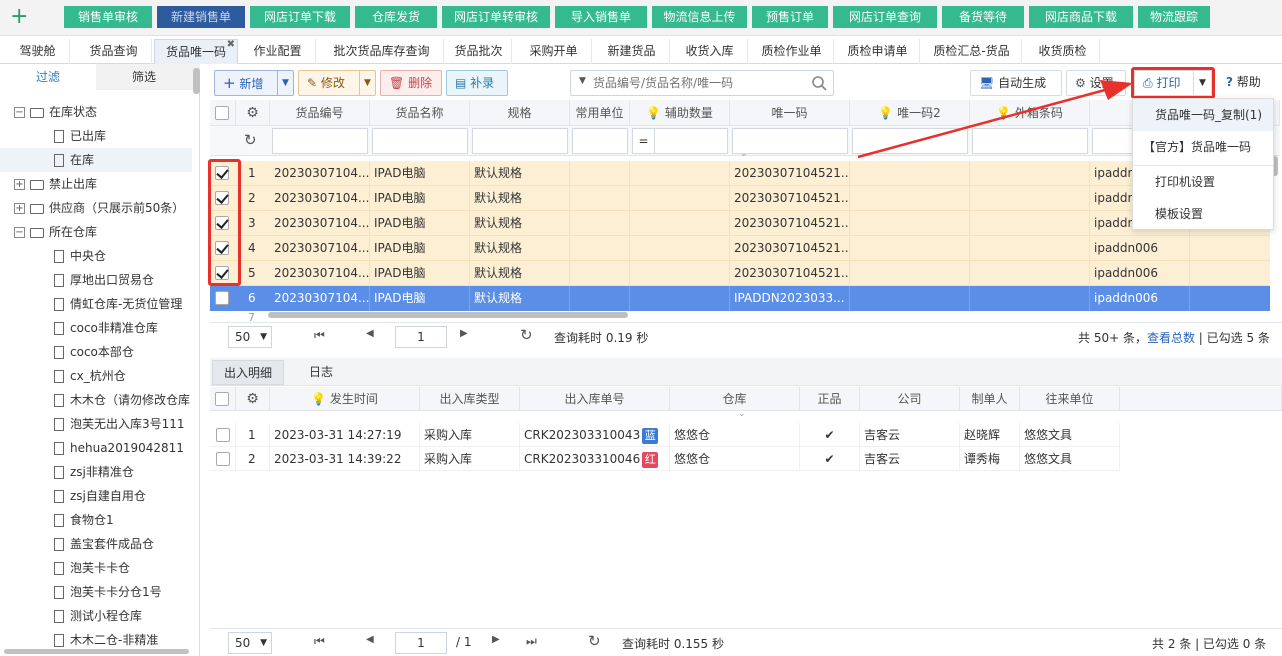  I want to click on io-number: CRK202303310046, so click(582, 459).